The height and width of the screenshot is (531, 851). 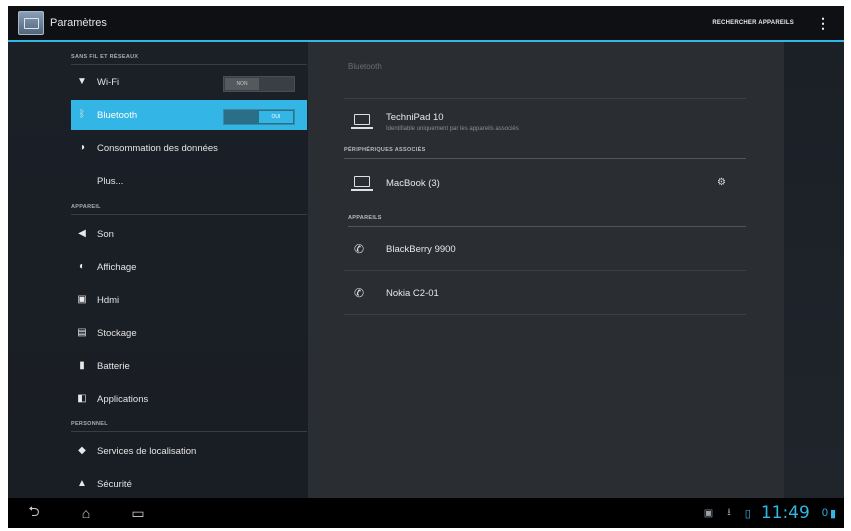 What do you see at coordinates (189, 366) in the screenshot?
I see `settings-item-battery: ▮ Batterie` at bounding box center [189, 366].